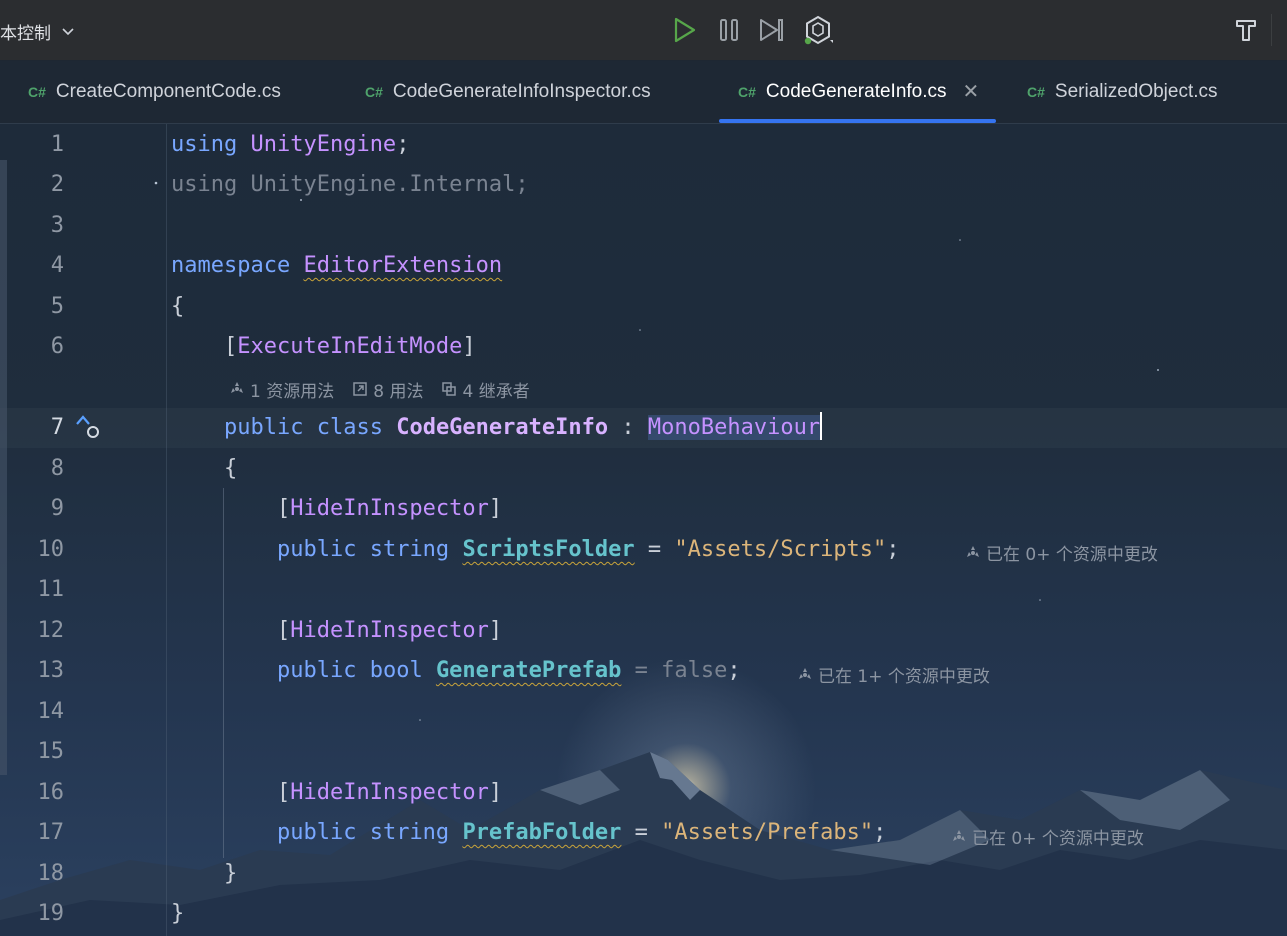 The image size is (1287, 936). Describe the element at coordinates (93, 432) in the screenshot. I see `unity-script-icon` at that location.